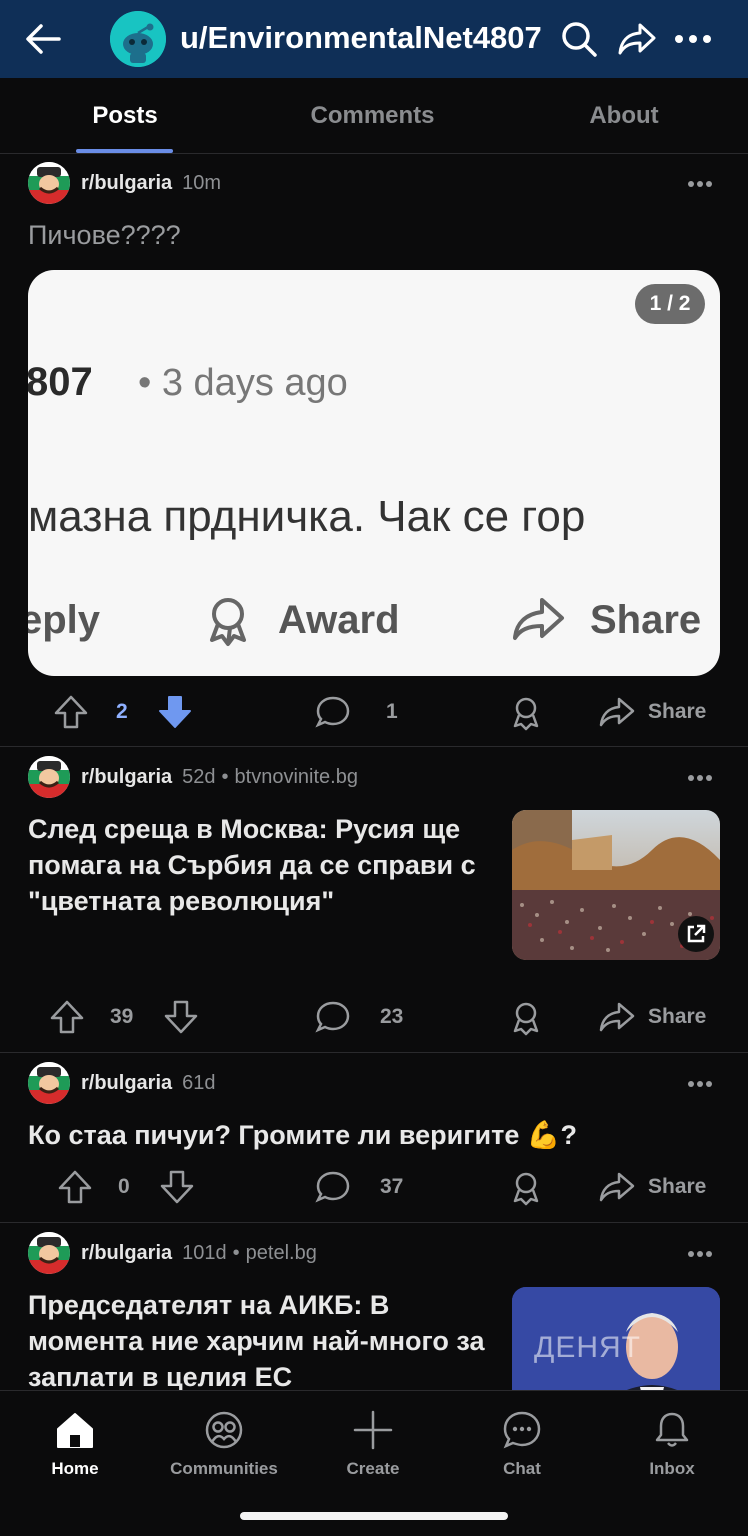 Image resolution: width=748 pixels, height=1536 pixels. I want to click on home-icon, so click(75, 1430).